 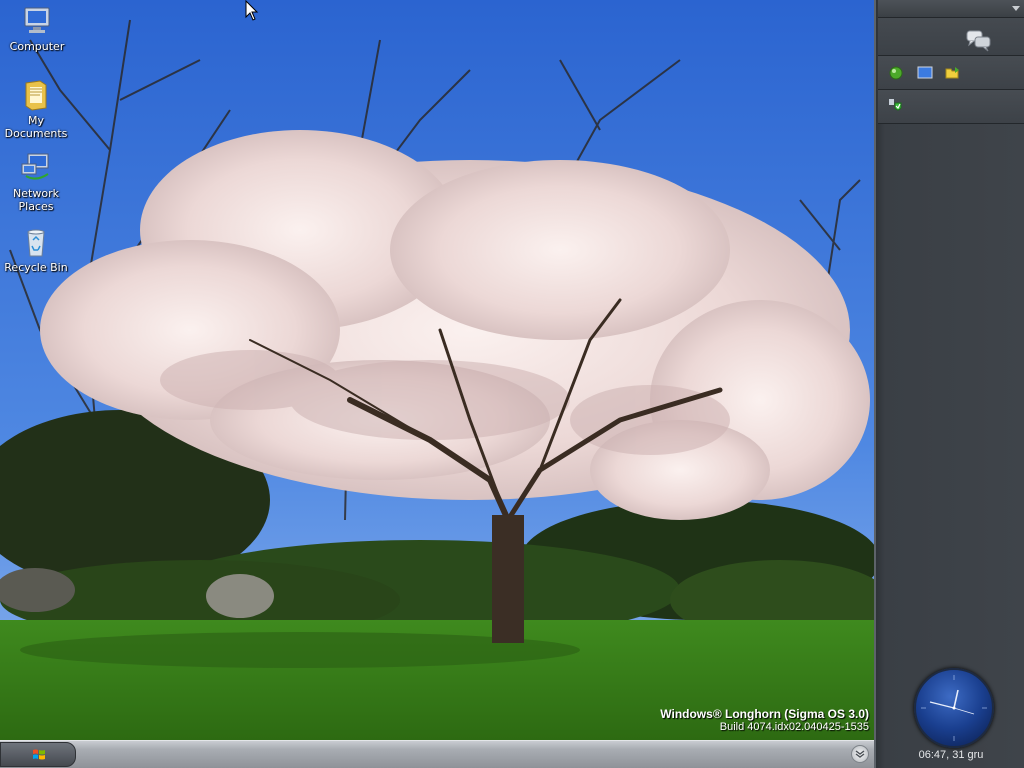 I want to click on analog-clock, so click(x=954, y=708).